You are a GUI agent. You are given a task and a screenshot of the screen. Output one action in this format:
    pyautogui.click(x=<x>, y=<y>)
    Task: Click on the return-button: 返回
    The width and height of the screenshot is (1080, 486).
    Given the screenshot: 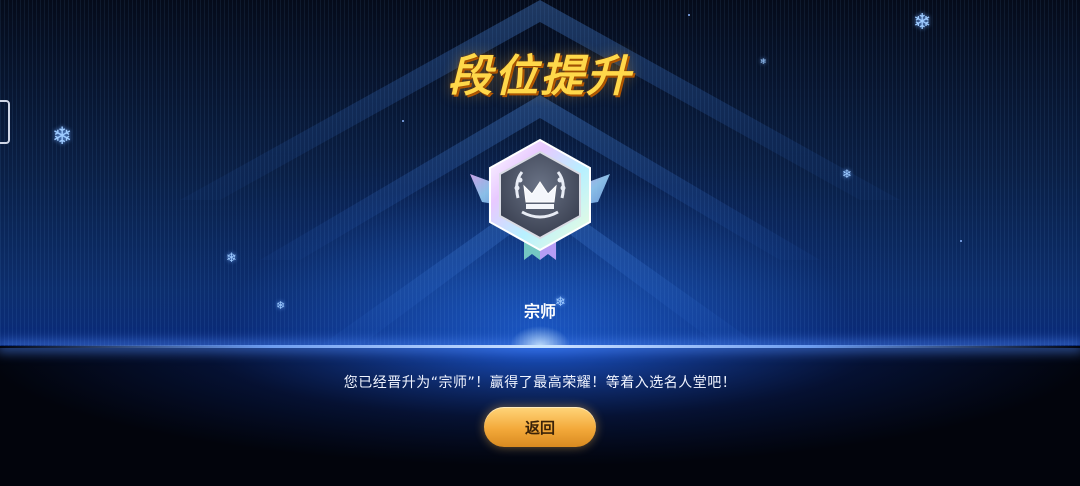 What is the action you would take?
    pyautogui.click(x=540, y=427)
    